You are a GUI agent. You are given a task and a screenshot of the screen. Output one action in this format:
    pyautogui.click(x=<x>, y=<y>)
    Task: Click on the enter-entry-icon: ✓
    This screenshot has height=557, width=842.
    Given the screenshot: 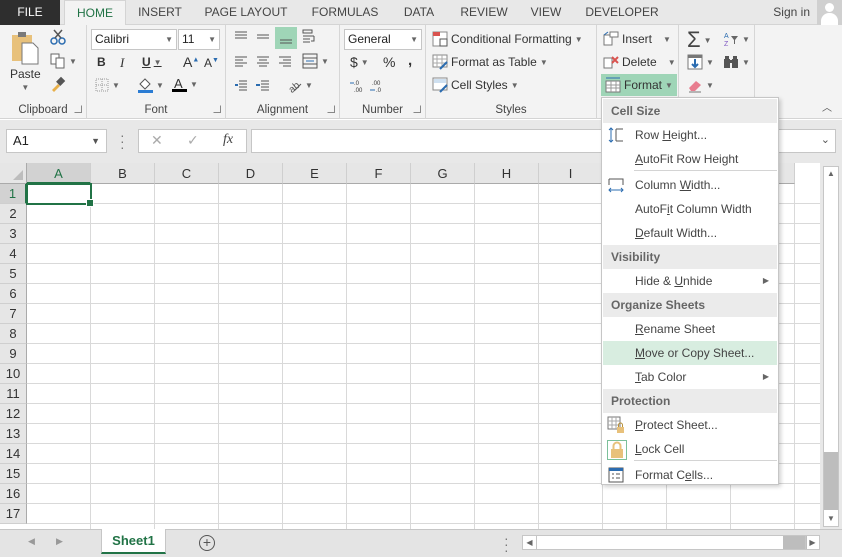 What is the action you would take?
    pyautogui.click(x=193, y=140)
    